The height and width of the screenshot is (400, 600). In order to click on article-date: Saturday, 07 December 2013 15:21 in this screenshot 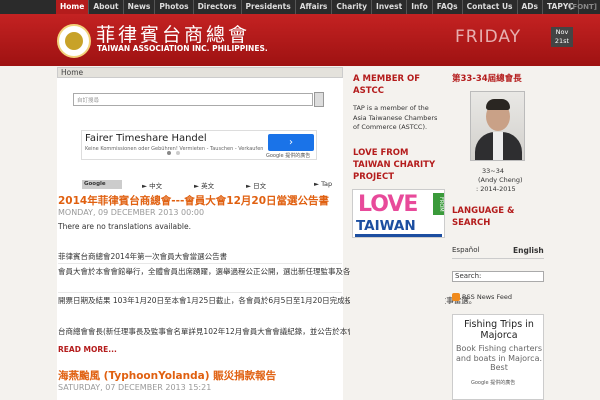, I will do `click(135, 387)`.